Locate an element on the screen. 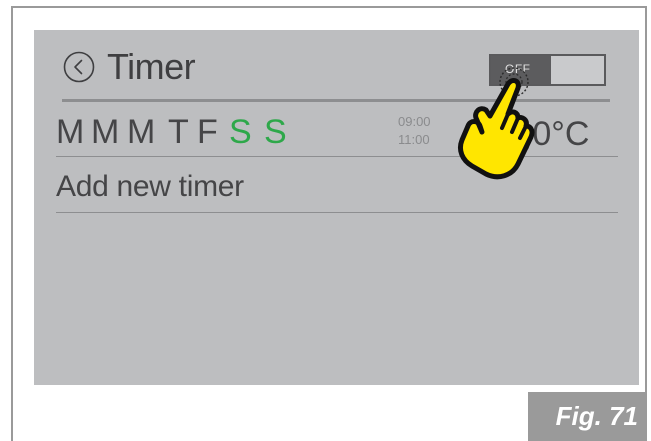 Image resolution: width=651 pixels, height=441 pixels. page-title: Timer is located at coordinates (151, 66).